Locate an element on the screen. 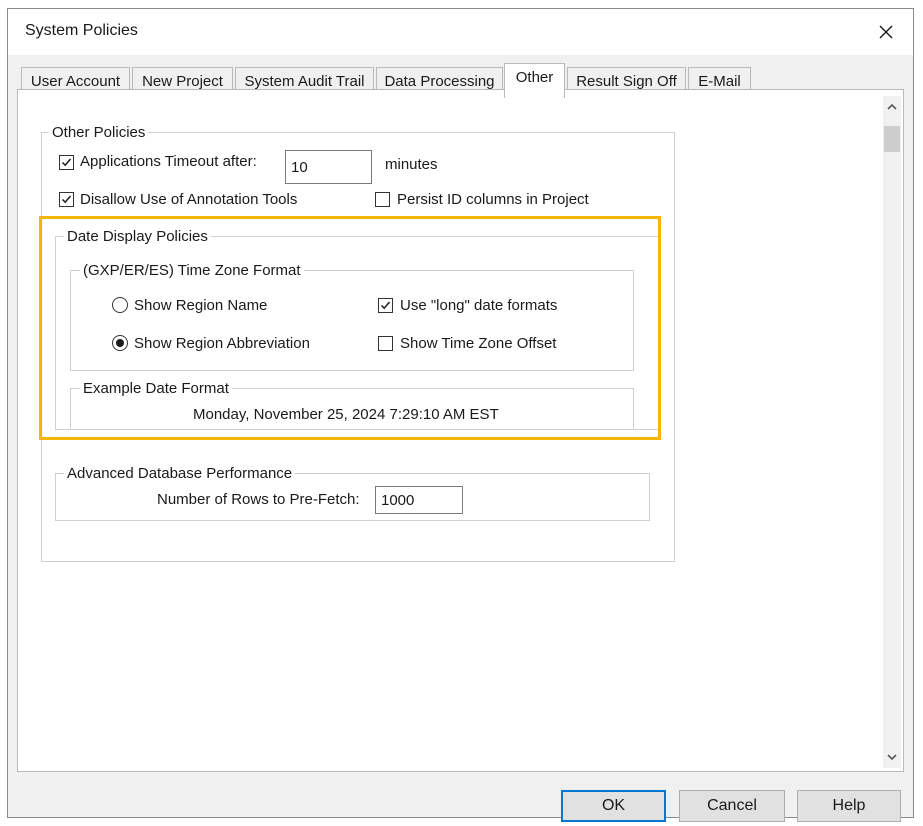 Image resolution: width=923 pixels, height=826 pixels. example-date-format-legend: Example Date Format is located at coordinates (156, 389).